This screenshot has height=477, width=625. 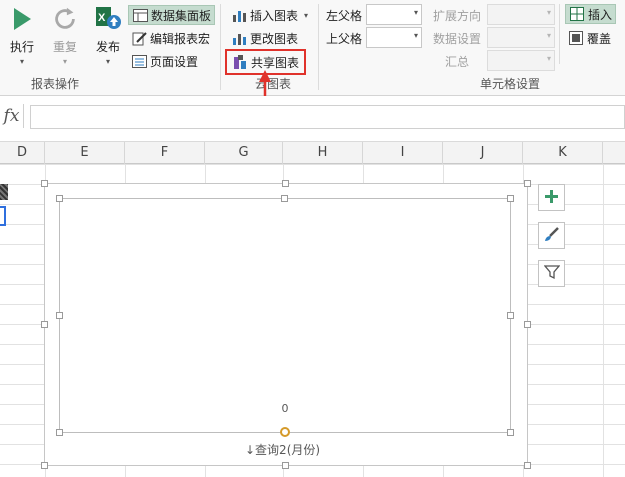 What do you see at coordinates (600, 14) in the screenshot?
I see `insert-mode-label: 插入` at bounding box center [600, 14].